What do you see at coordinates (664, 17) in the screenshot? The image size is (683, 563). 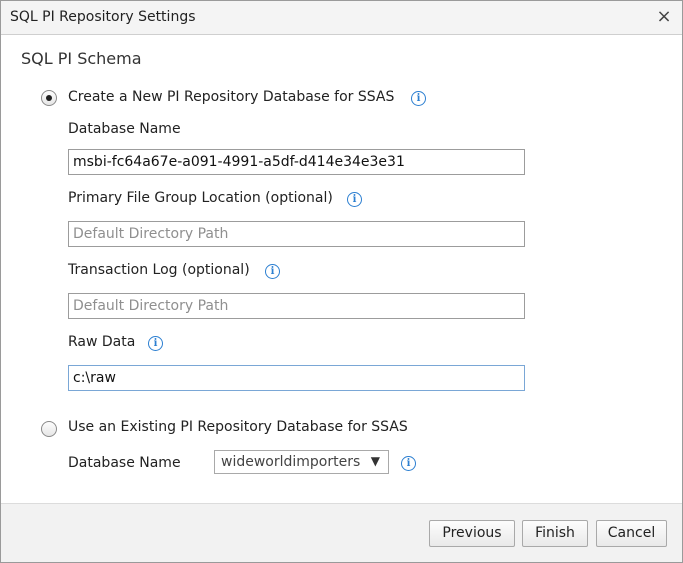 I see `close-icon: ×` at bounding box center [664, 17].